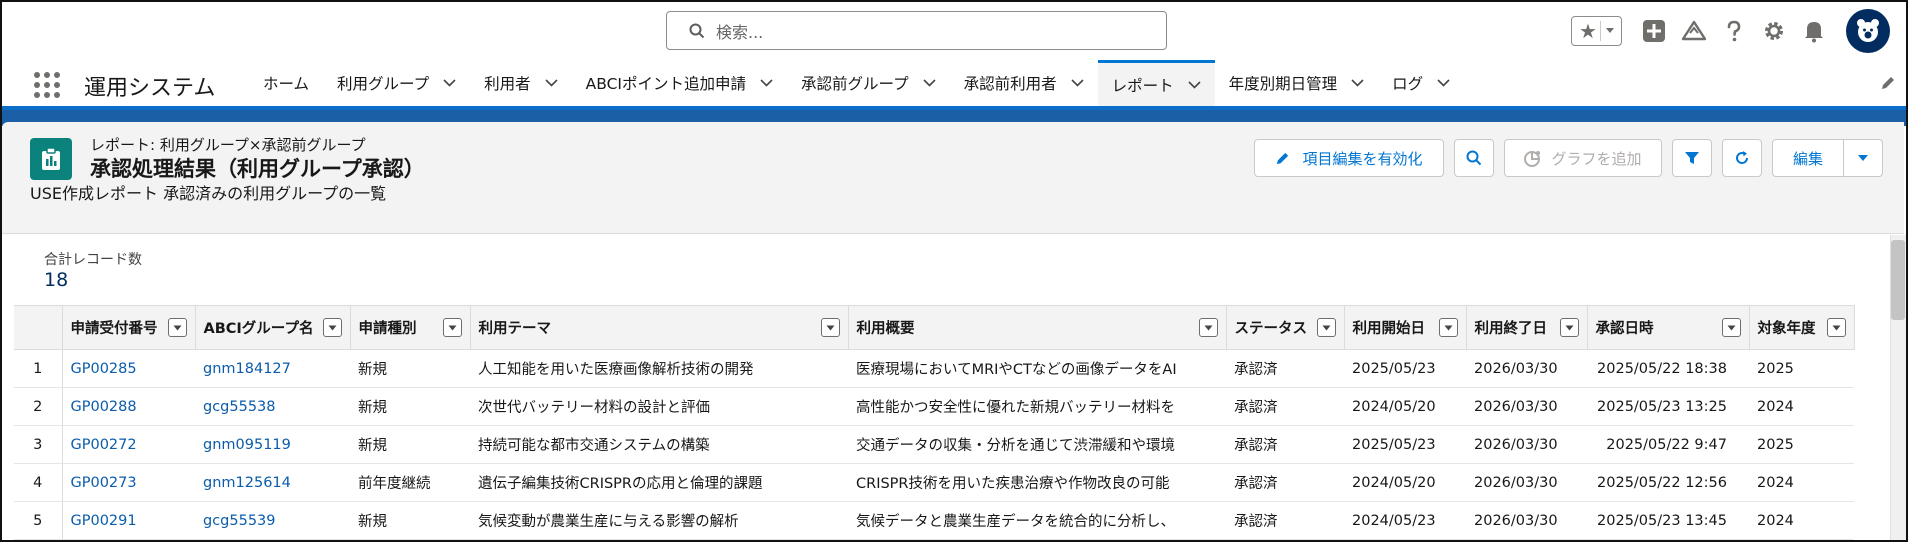 The width and height of the screenshot is (1908, 542). Describe the element at coordinates (1668, 444) in the screenshot. I see `table-cell: 2025/05/22 9:47` at that location.